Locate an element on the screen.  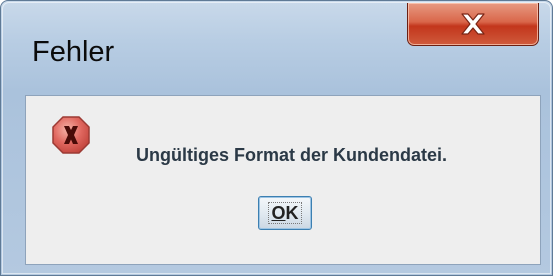
close-icon is located at coordinates (473, 24).